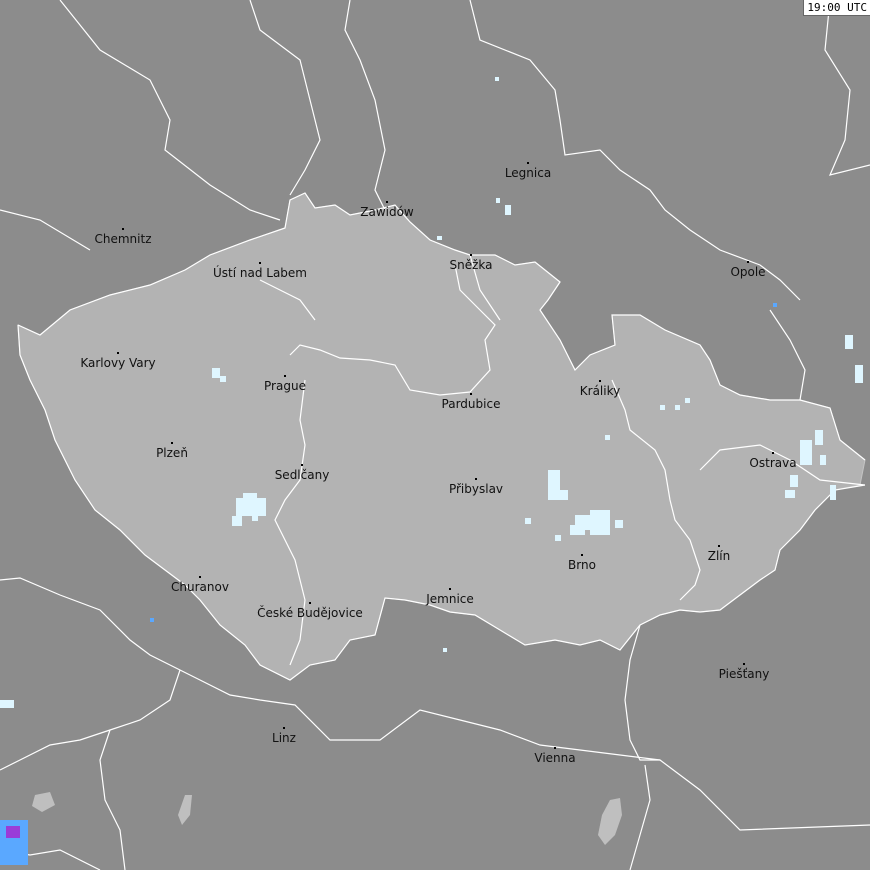 Image resolution: width=870 pixels, height=870 pixels. I want to click on city-label-karlovy-vary: Karlovy Vary, so click(117, 363).